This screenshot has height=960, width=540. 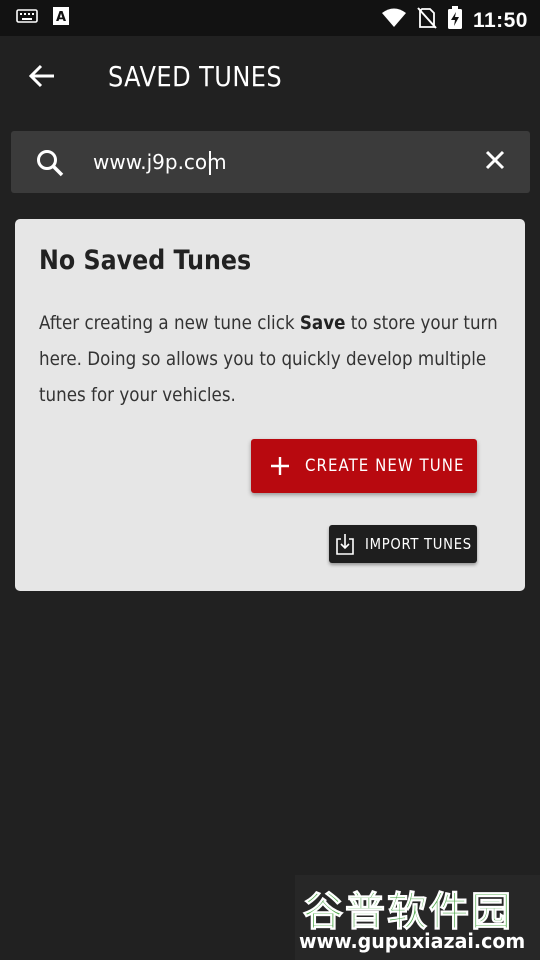 What do you see at coordinates (412, 941) in the screenshot?
I see `watermark-url: www.gupuxiazai.com` at bounding box center [412, 941].